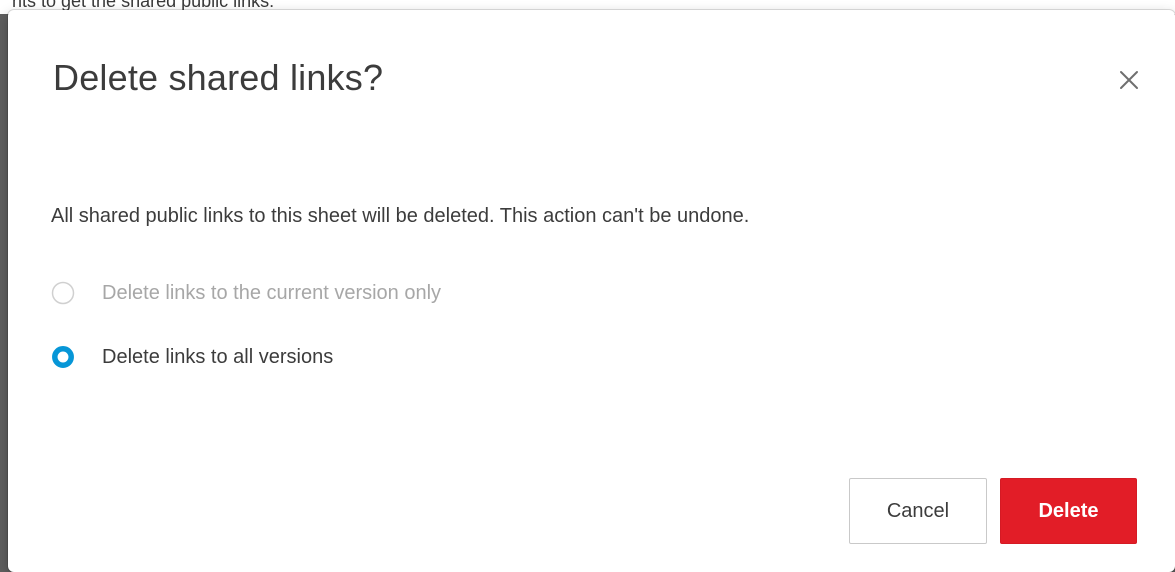 The width and height of the screenshot is (1175, 572). I want to click on radio-option-all-versions: Delete links to all versions, so click(192, 357).